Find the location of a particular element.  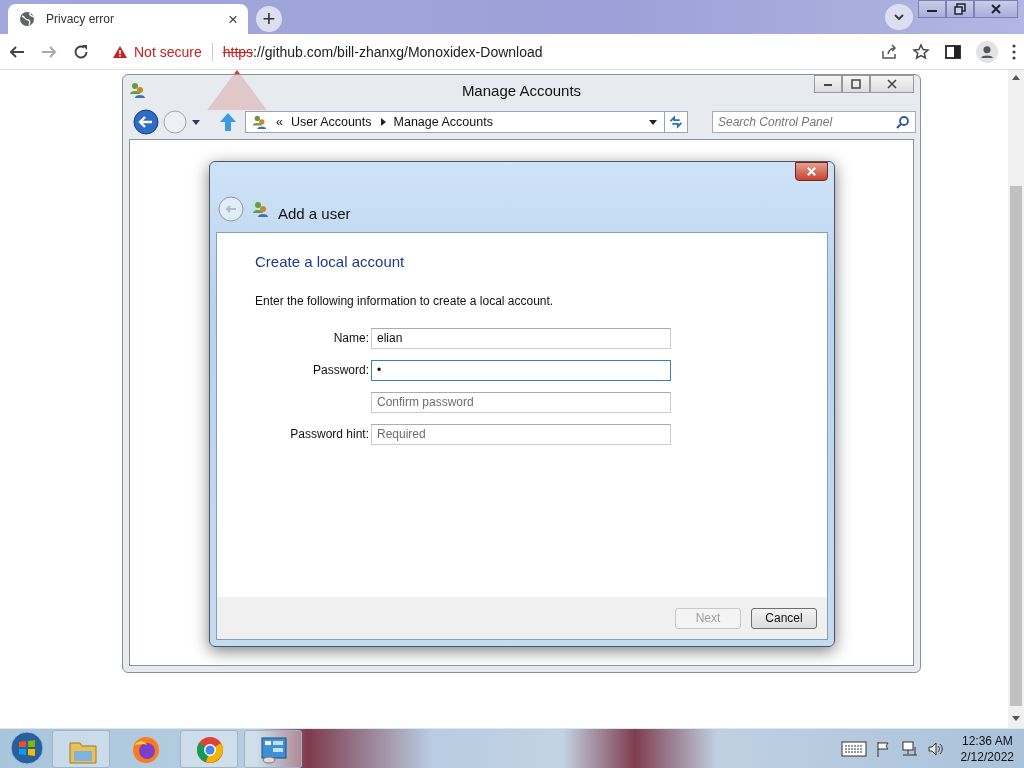

reload-icon is located at coordinates (81, 51).